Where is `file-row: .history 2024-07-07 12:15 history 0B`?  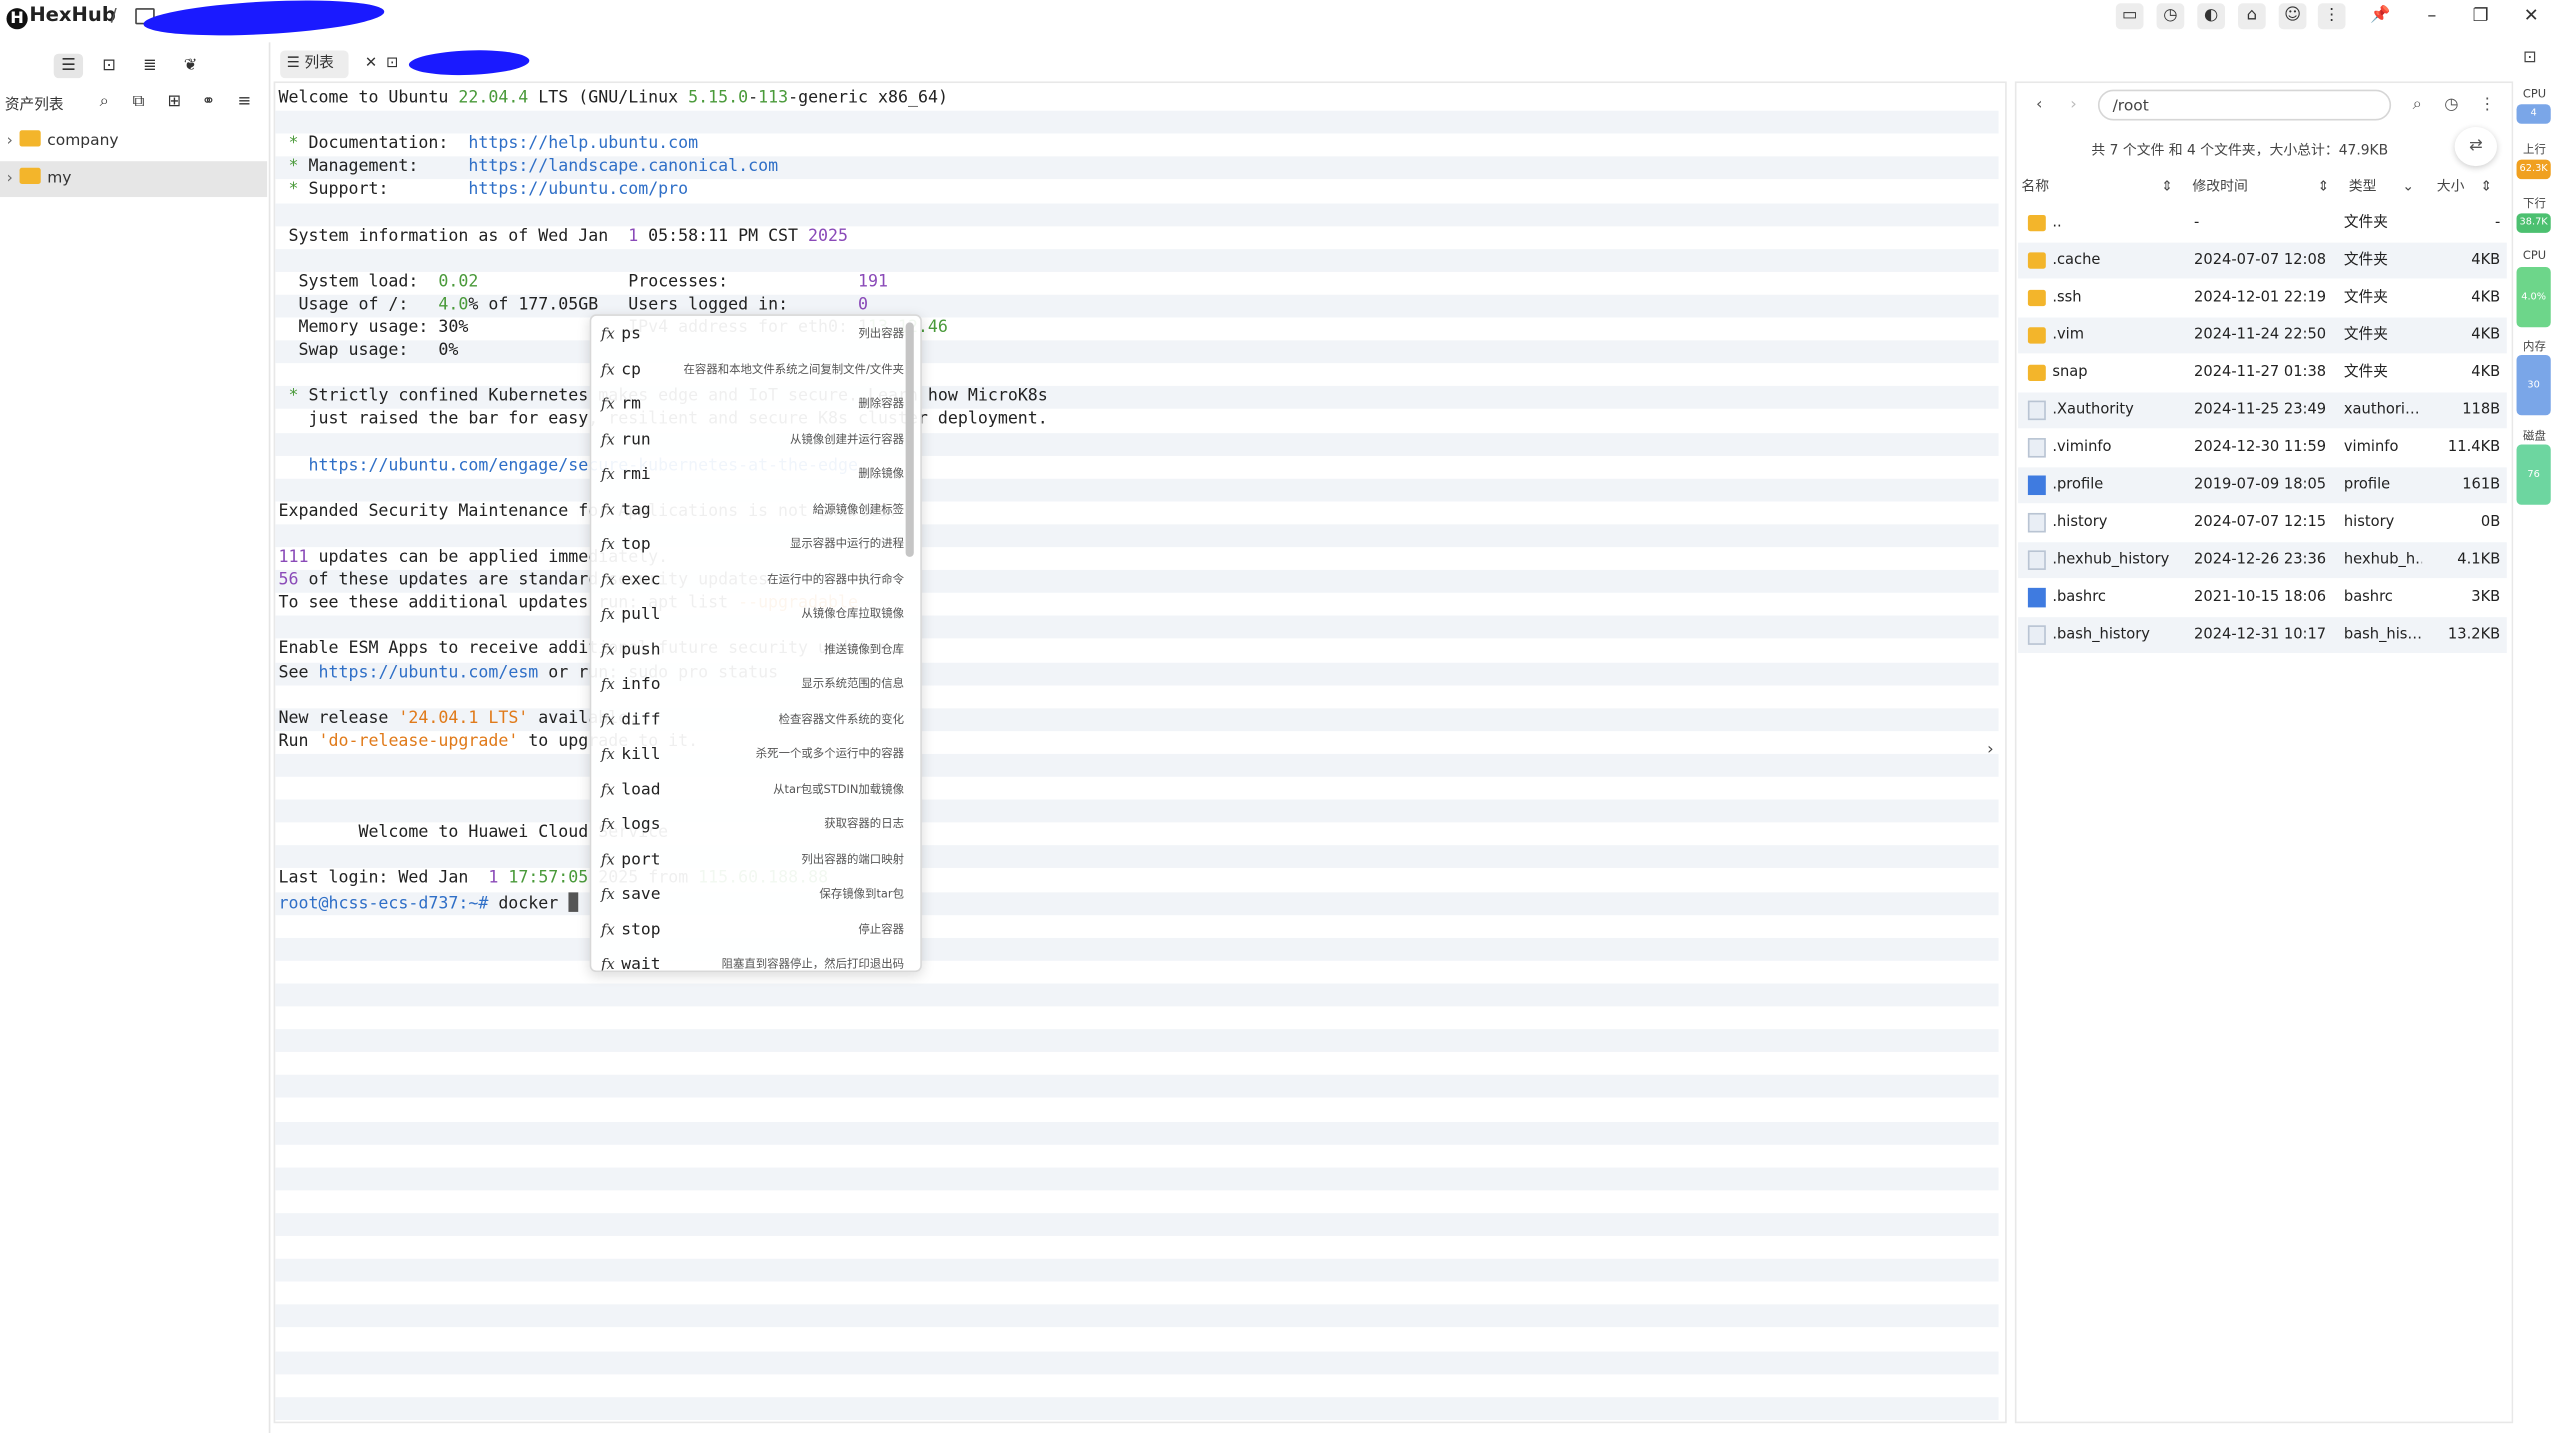
file-row: .history 2024-07-07 12:15 history 0B is located at coordinates (2262, 523).